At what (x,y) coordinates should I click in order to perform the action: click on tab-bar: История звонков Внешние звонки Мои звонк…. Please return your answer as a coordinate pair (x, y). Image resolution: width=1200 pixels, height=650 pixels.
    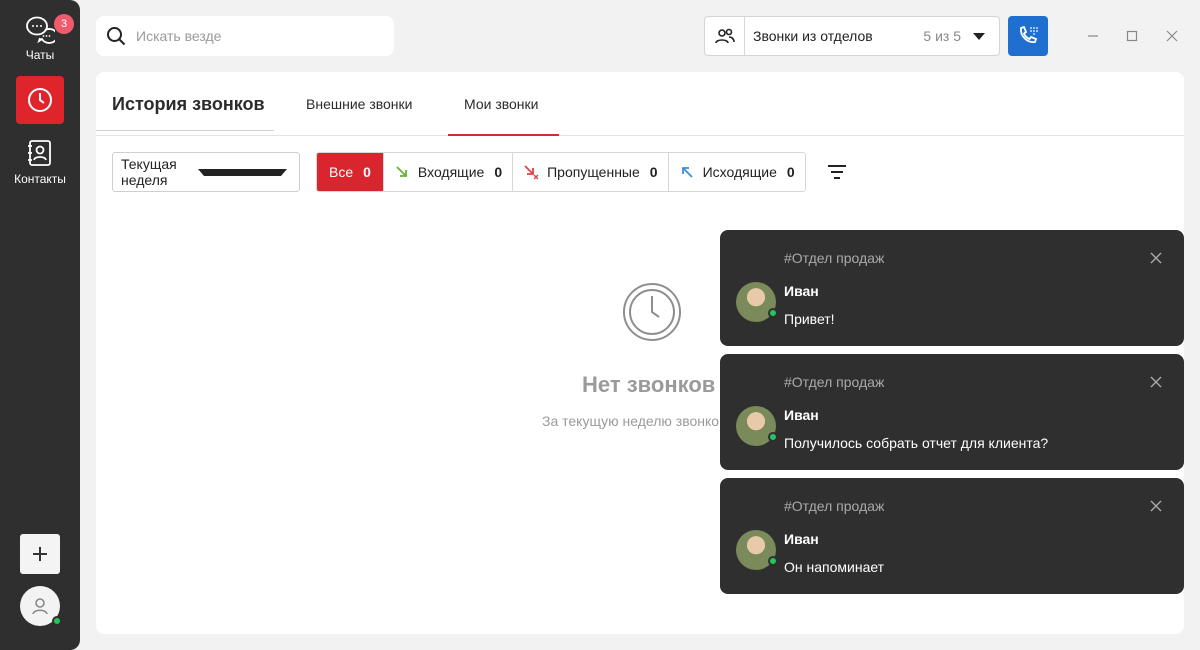
    Looking at the image, I should click on (640, 104).